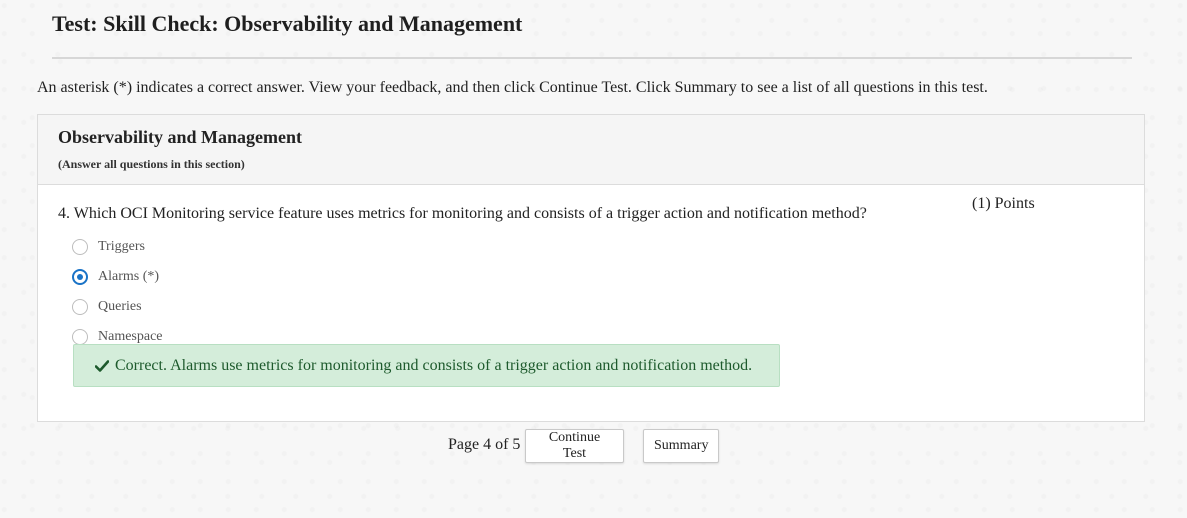  Describe the element at coordinates (80, 277) in the screenshot. I see `radio-button-selected` at that location.